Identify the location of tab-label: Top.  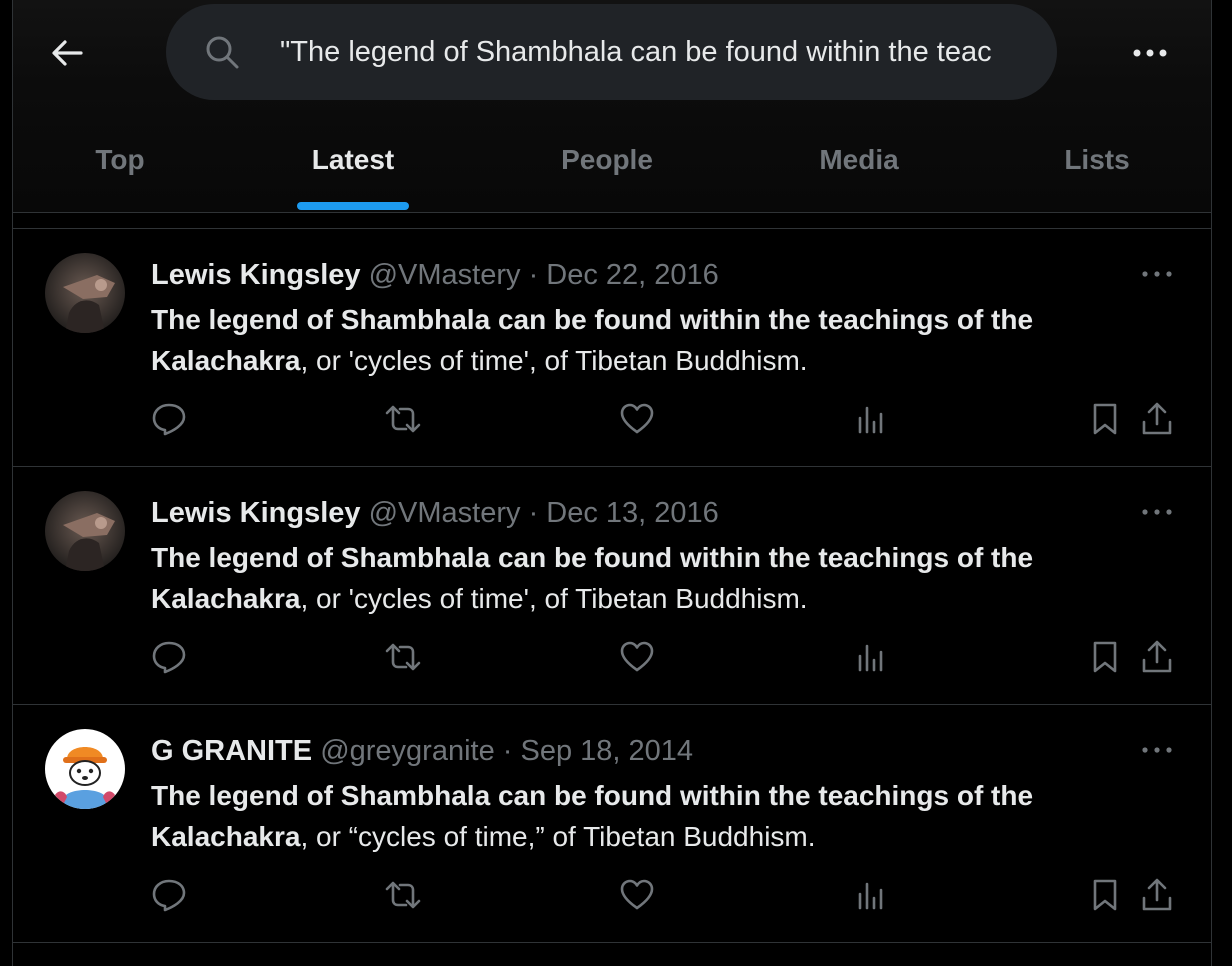
(120, 159).